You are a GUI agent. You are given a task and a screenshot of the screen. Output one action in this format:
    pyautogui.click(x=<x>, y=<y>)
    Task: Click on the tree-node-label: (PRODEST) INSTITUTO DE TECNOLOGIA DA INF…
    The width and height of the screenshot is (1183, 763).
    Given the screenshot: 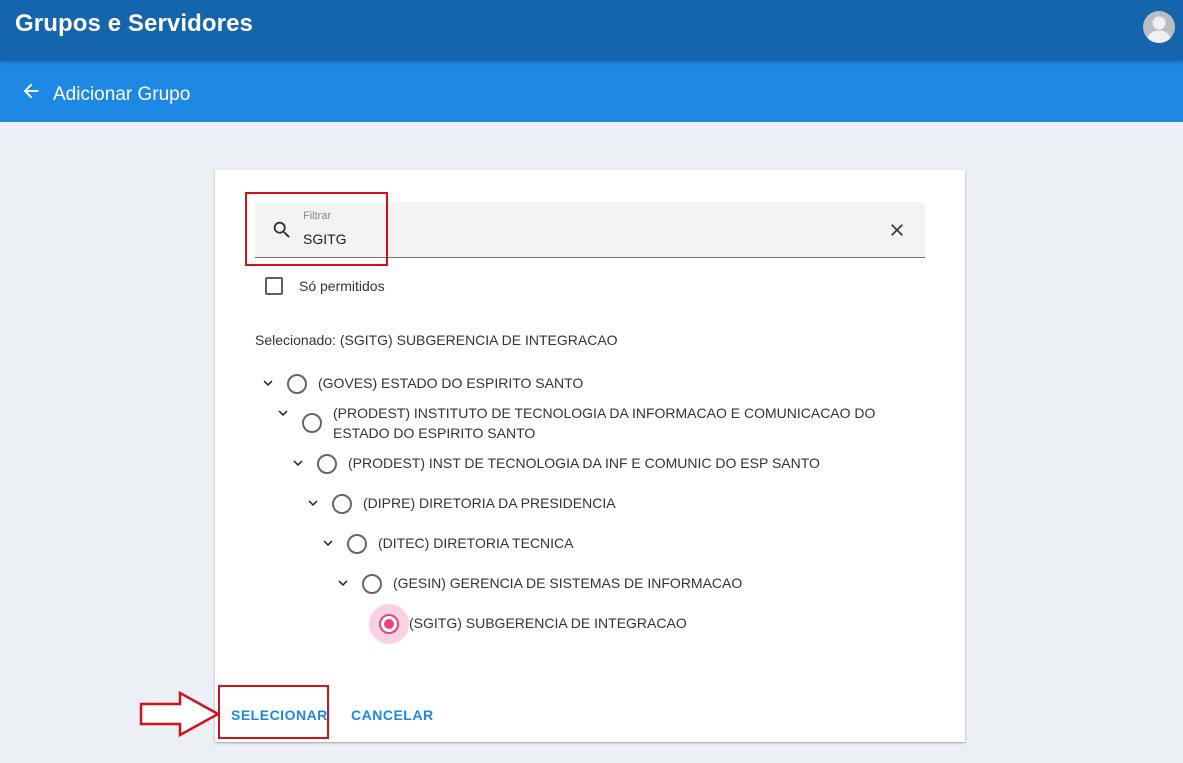 What is the action you would take?
    pyautogui.click(x=604, y=423)
    